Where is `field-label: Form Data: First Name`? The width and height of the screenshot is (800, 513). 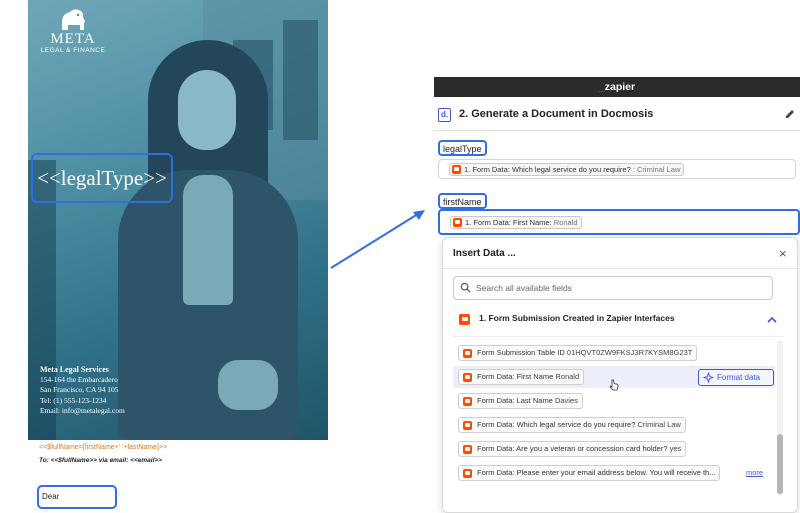 field-label: Form Data: First Name is located at coordinates (515, 376).